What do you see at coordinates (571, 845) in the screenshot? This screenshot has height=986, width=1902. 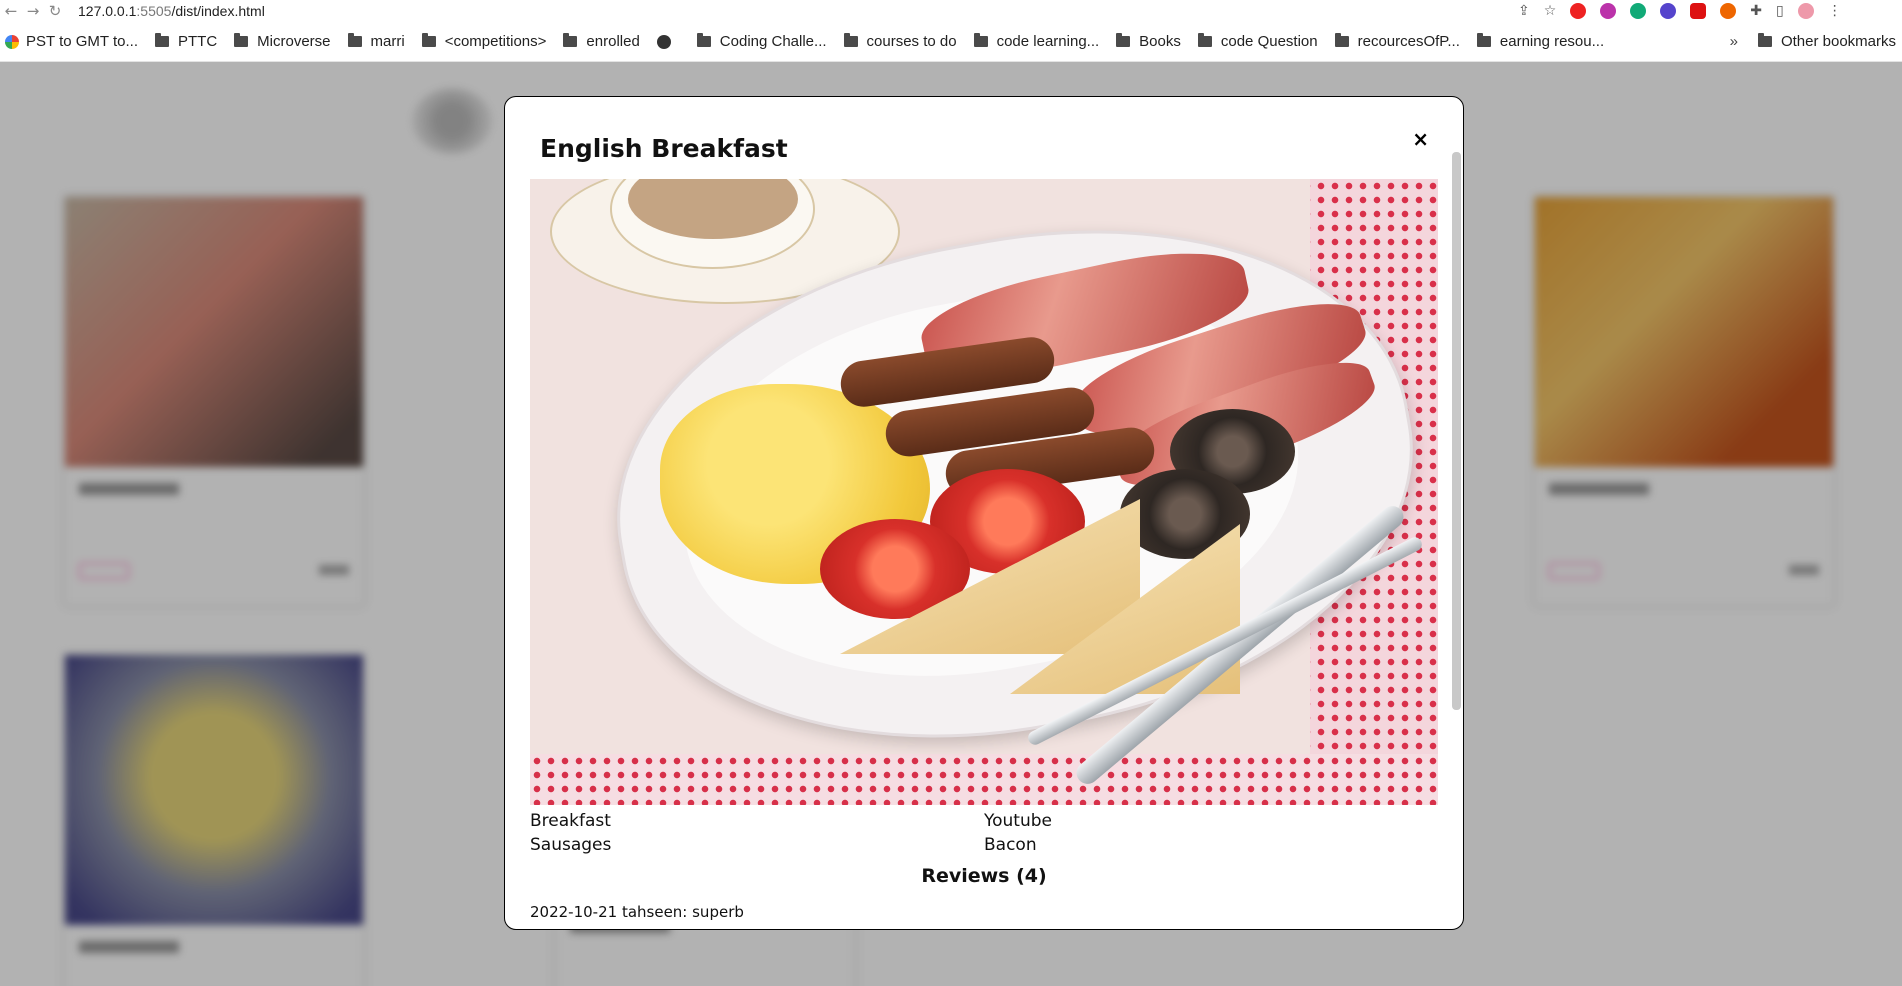 I see `ingredient: Sausages` at bounding box center [571, 845].